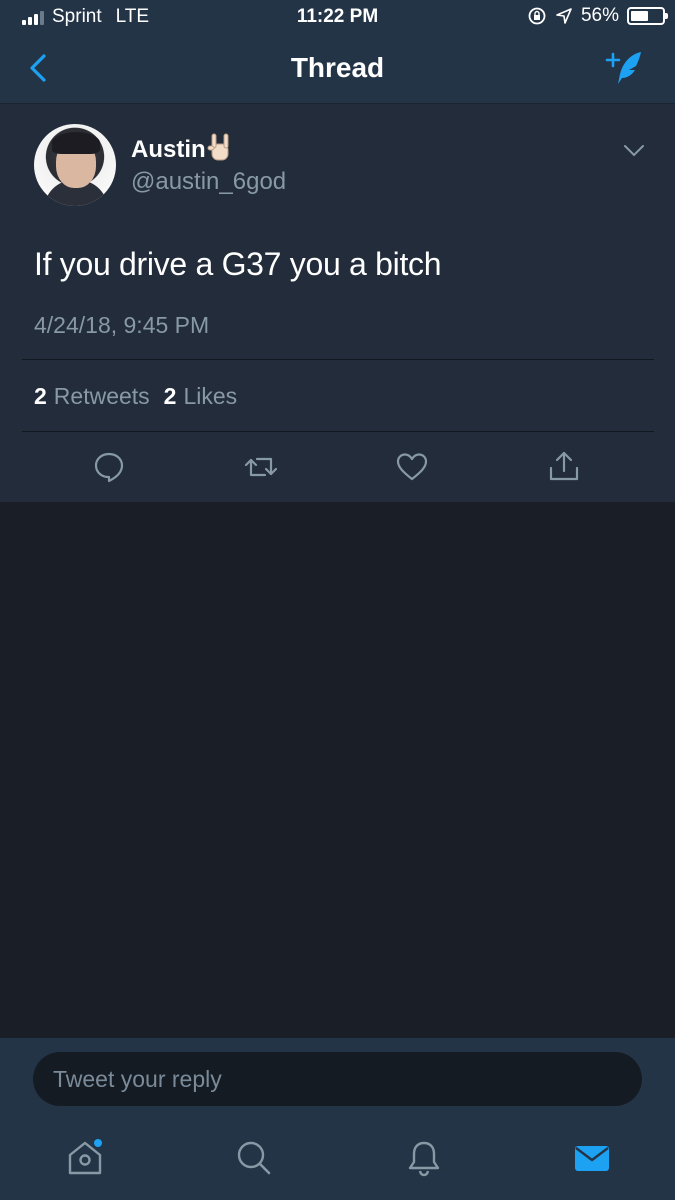 The height and width of the screenshot is (1200, 675). I want to click on chevron-down-icon, so click(634, 151).